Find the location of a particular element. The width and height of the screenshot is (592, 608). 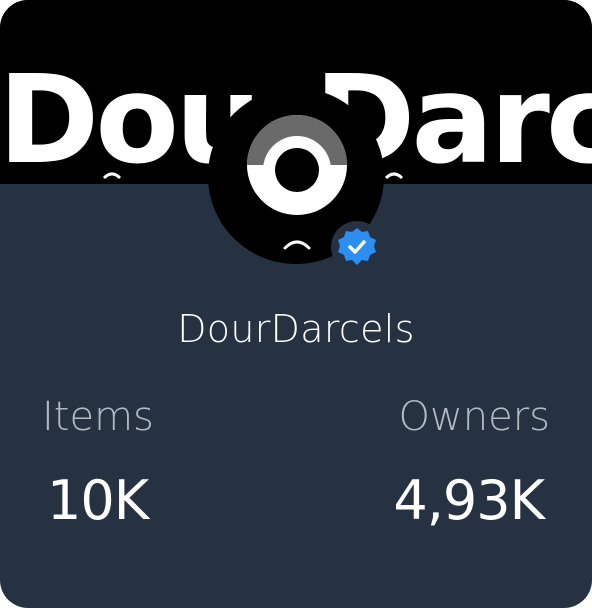

verified-check-icon is located at coordinates (357, 246).